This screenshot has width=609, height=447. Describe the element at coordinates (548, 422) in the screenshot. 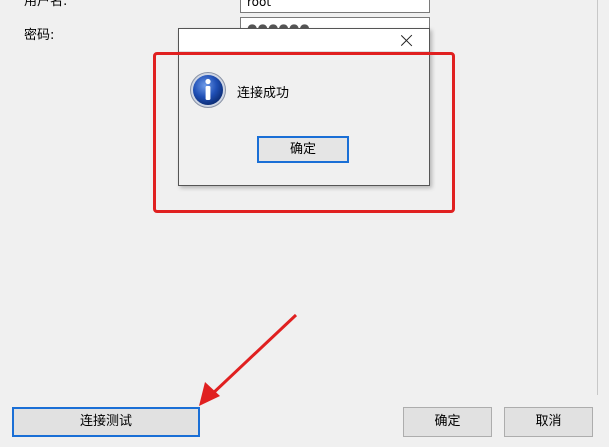

I see `cancel-button: 取消` at that location.